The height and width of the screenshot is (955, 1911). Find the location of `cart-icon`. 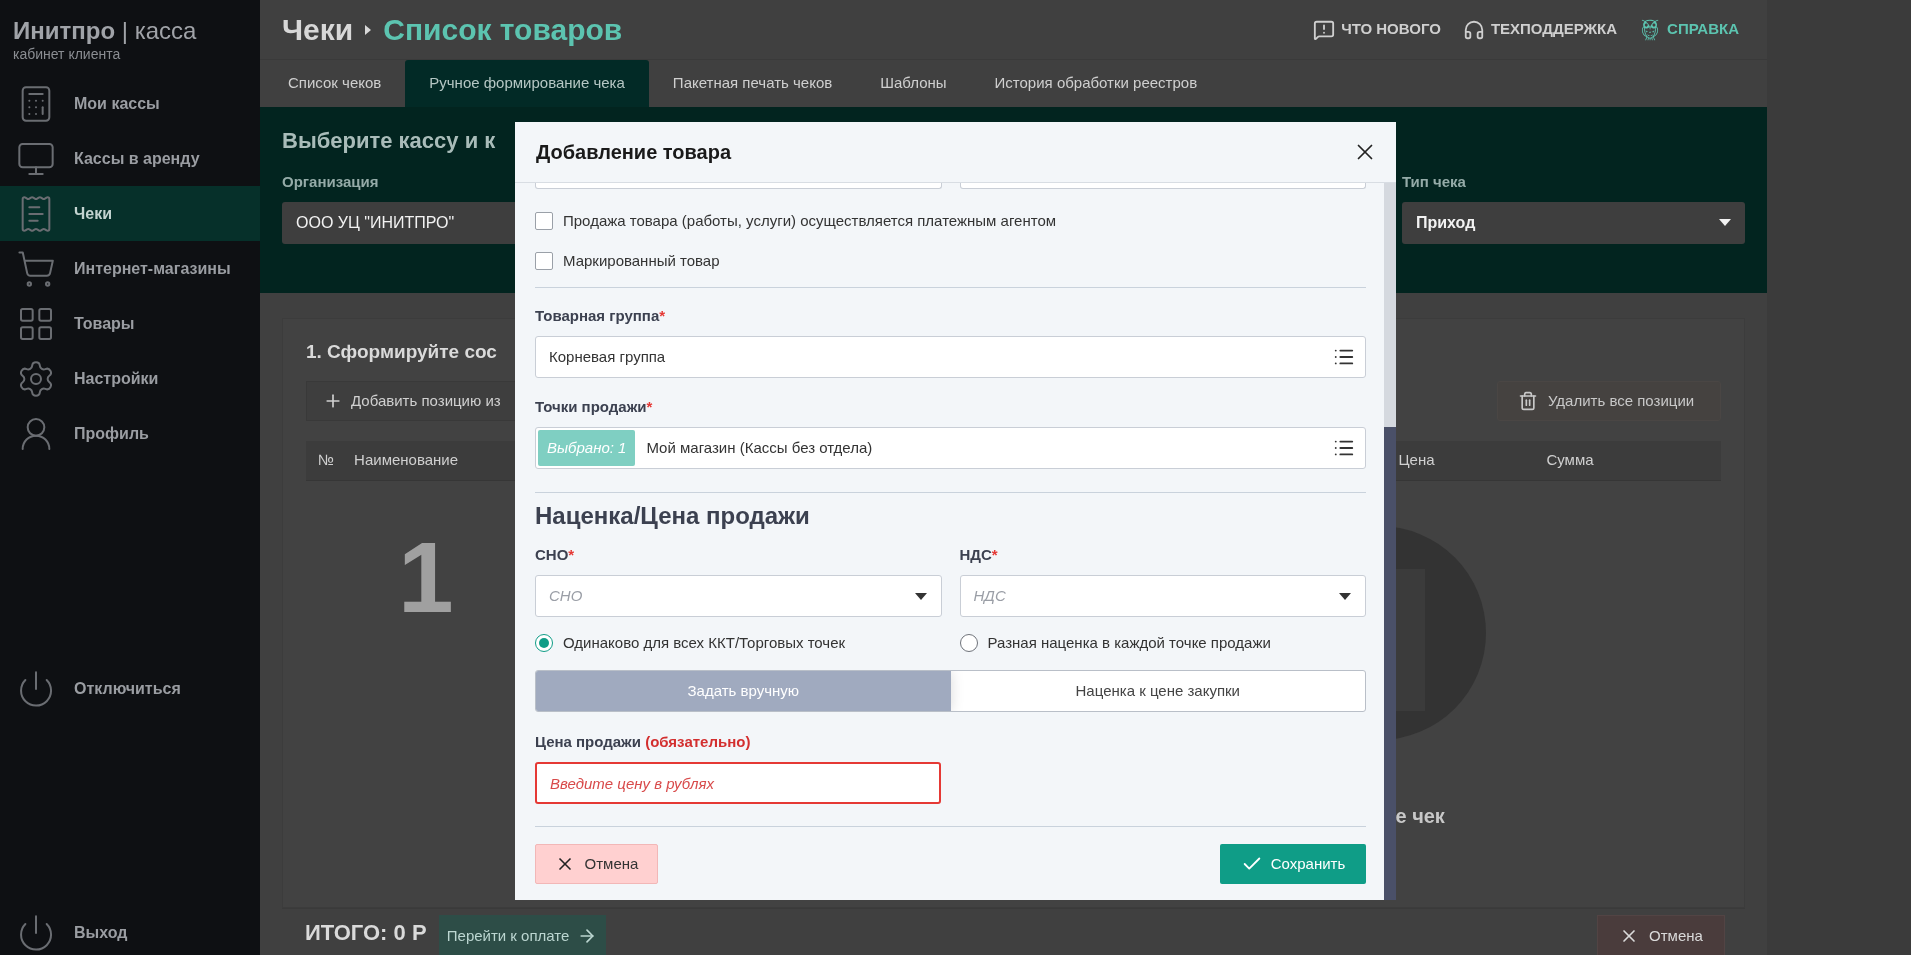

cart-icon is located at coordinates (36, 268).